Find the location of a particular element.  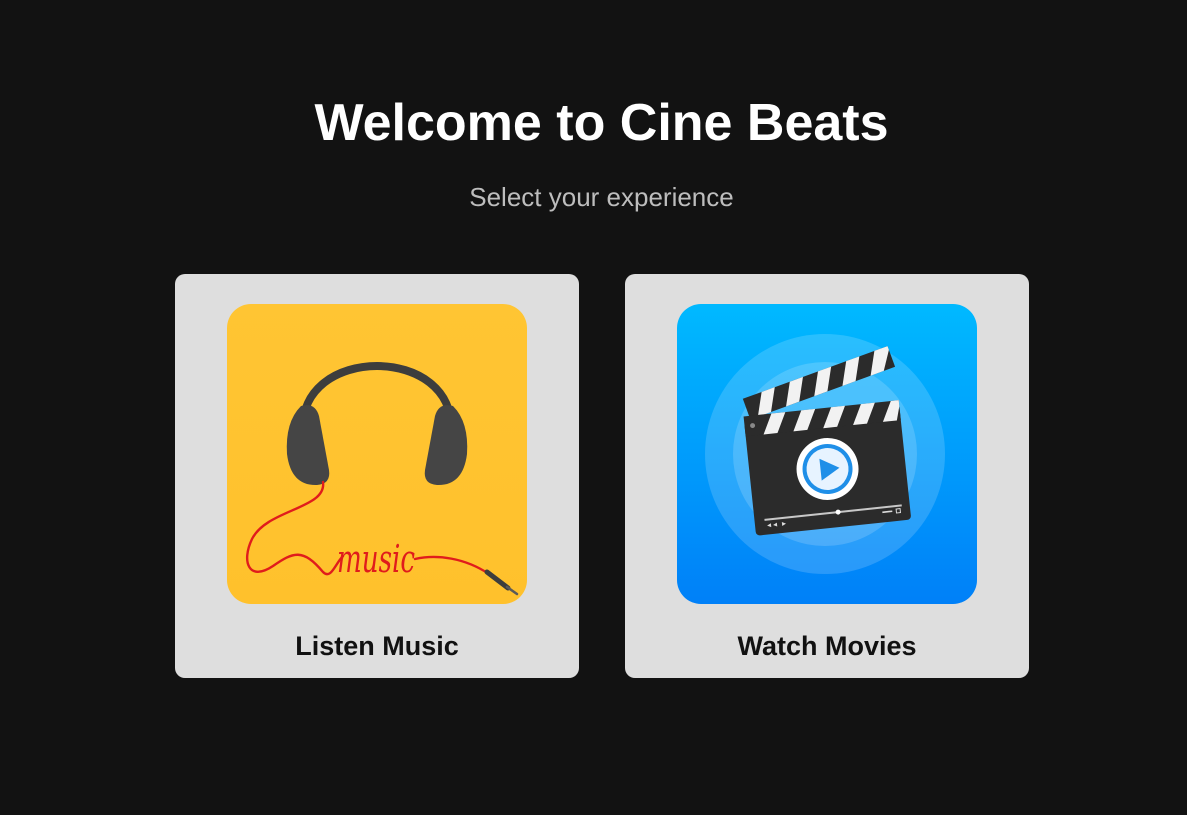

clapperboard-play-icon is located at coordinates (827, 454).